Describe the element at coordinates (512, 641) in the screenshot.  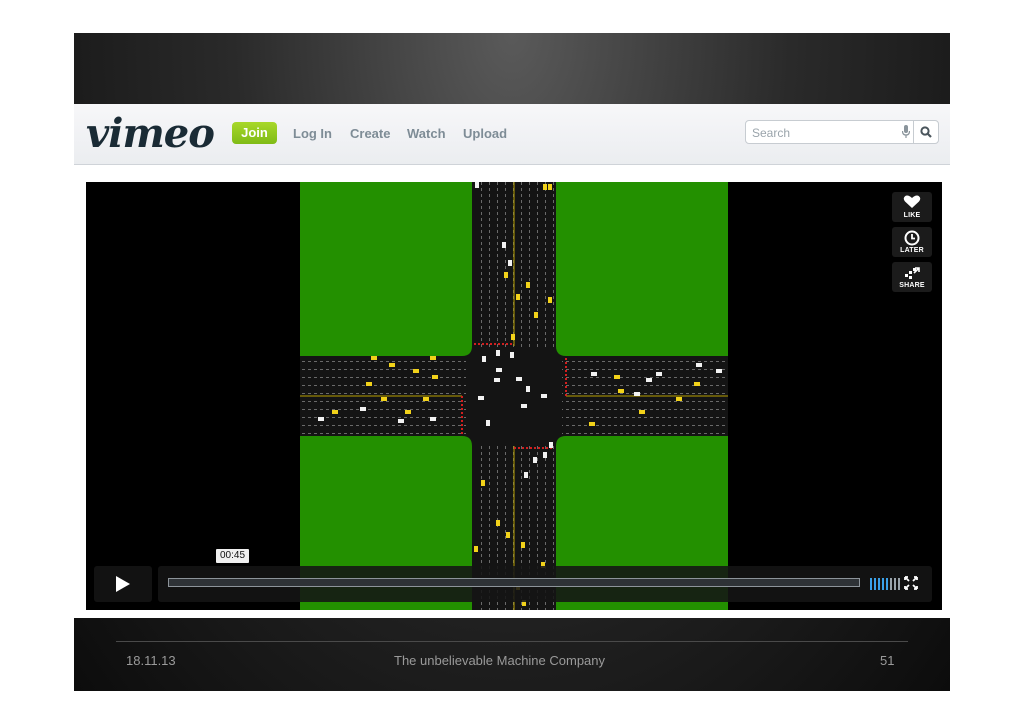
I see `footer-divider` at that location.